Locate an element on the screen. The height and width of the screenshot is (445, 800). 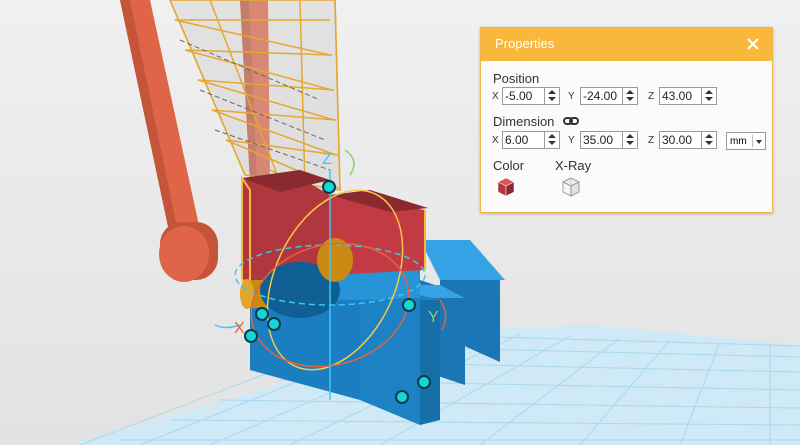
panel-title: Properties is located at coordinates (525, 43).